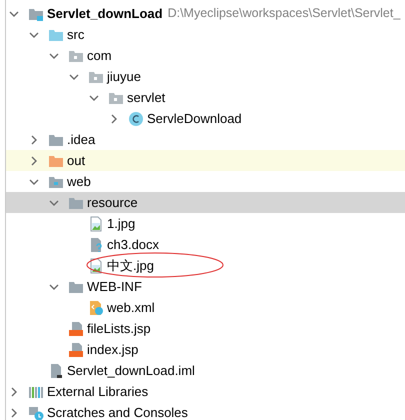 This screenshot has height=420, width=405. I want to click on item-name: com, so click(99, 55).